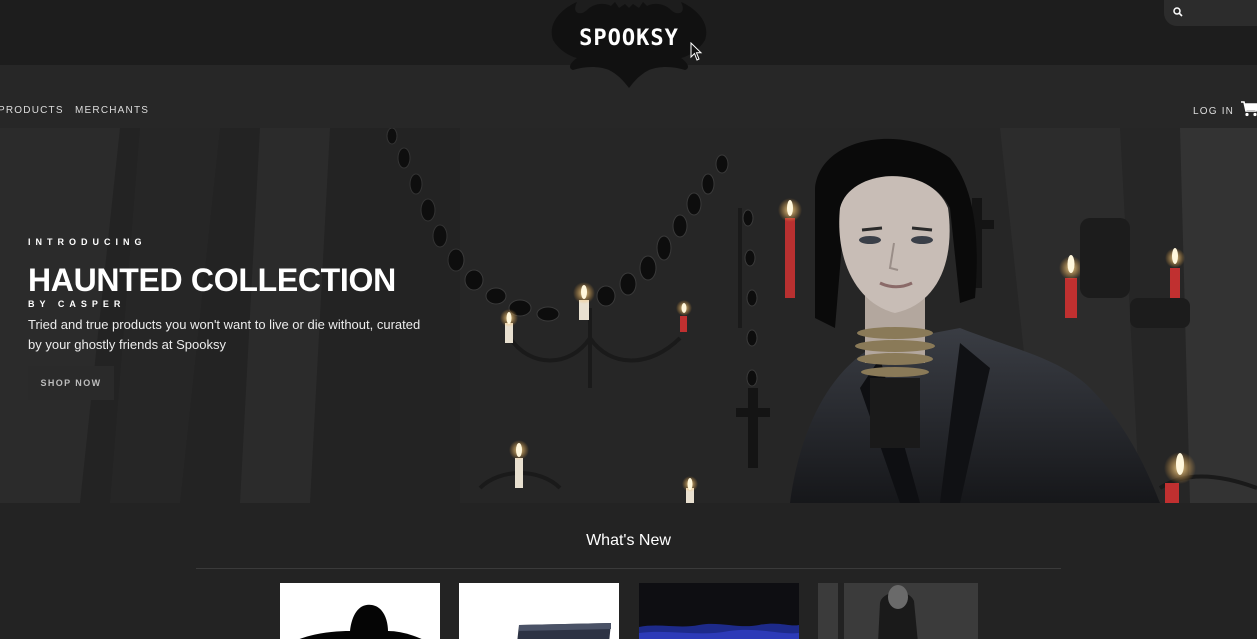  Describe the element at coordinates (628, 568) in the screenshot. I see `section-divider` at that location.